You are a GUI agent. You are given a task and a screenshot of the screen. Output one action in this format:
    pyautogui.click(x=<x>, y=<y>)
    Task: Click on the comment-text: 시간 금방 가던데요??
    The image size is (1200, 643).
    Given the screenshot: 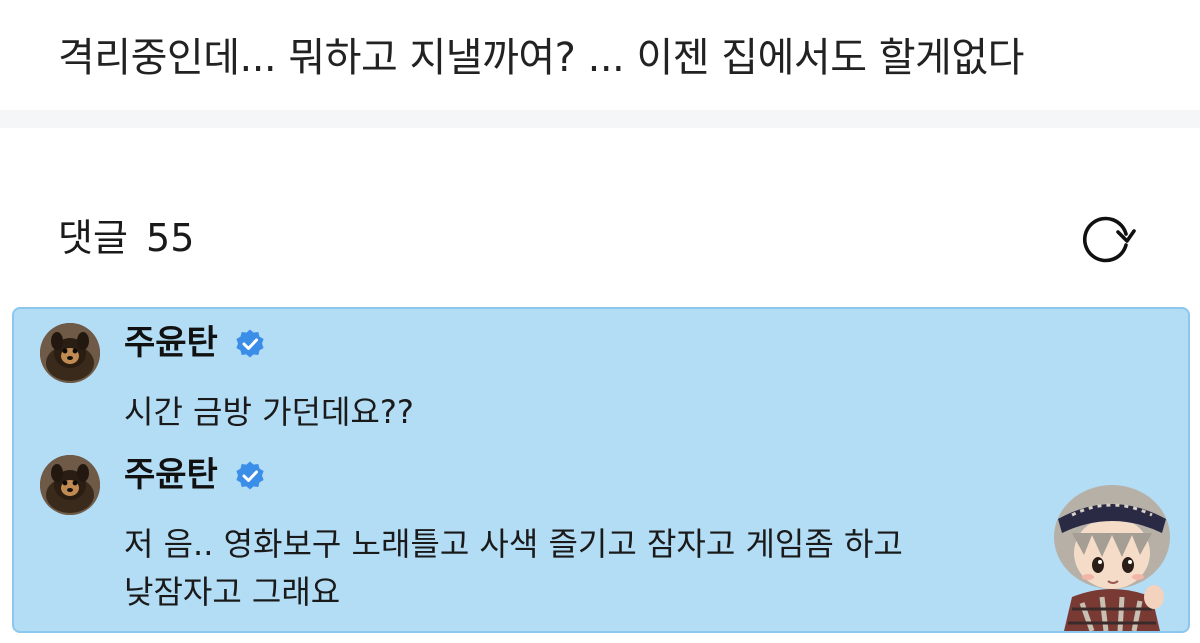 What is the action you would take?
    pyautogui.click(x=269, y=412)
    